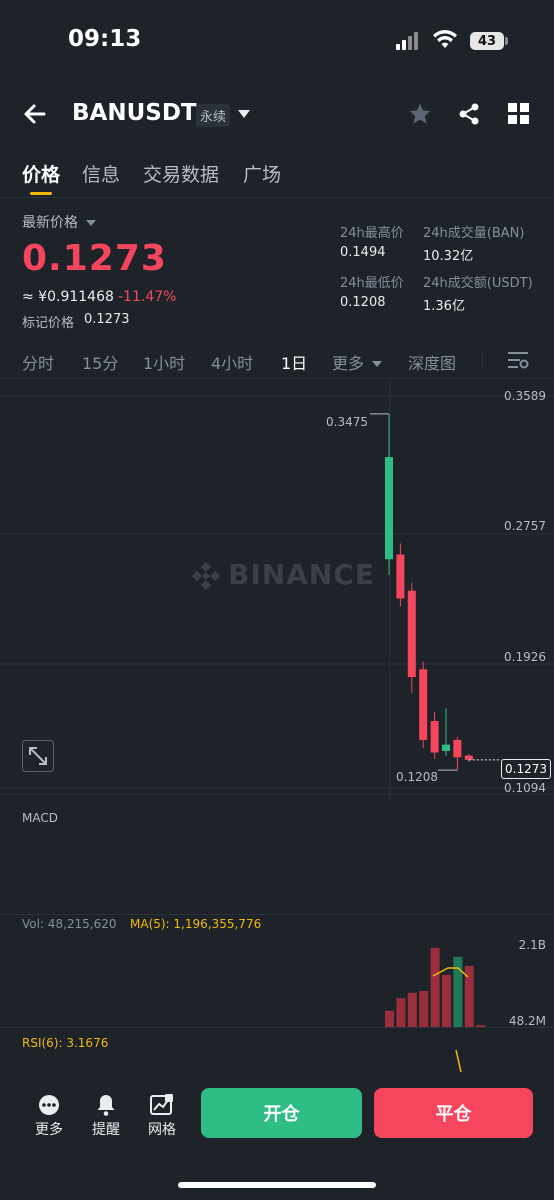 The height and width of the screenshot is (1200, 554). What do you see at coordinates (213, 115) in the screenshot?
I see `contract-type-badge: 永续` at bounding box center [213, 115].